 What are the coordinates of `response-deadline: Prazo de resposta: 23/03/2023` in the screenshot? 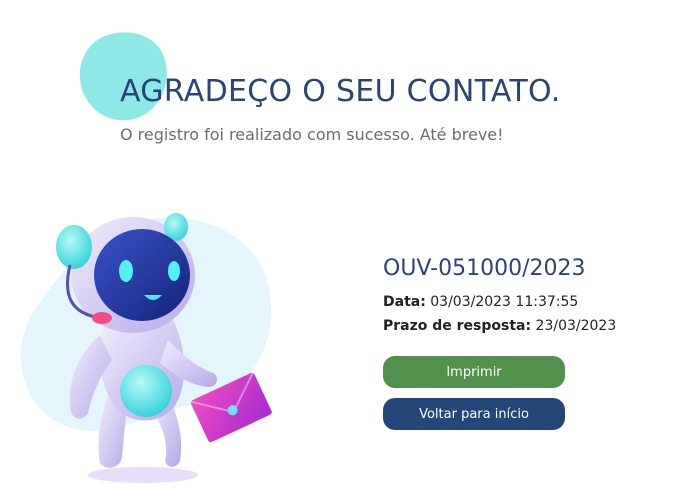 It's located at (499, 326).